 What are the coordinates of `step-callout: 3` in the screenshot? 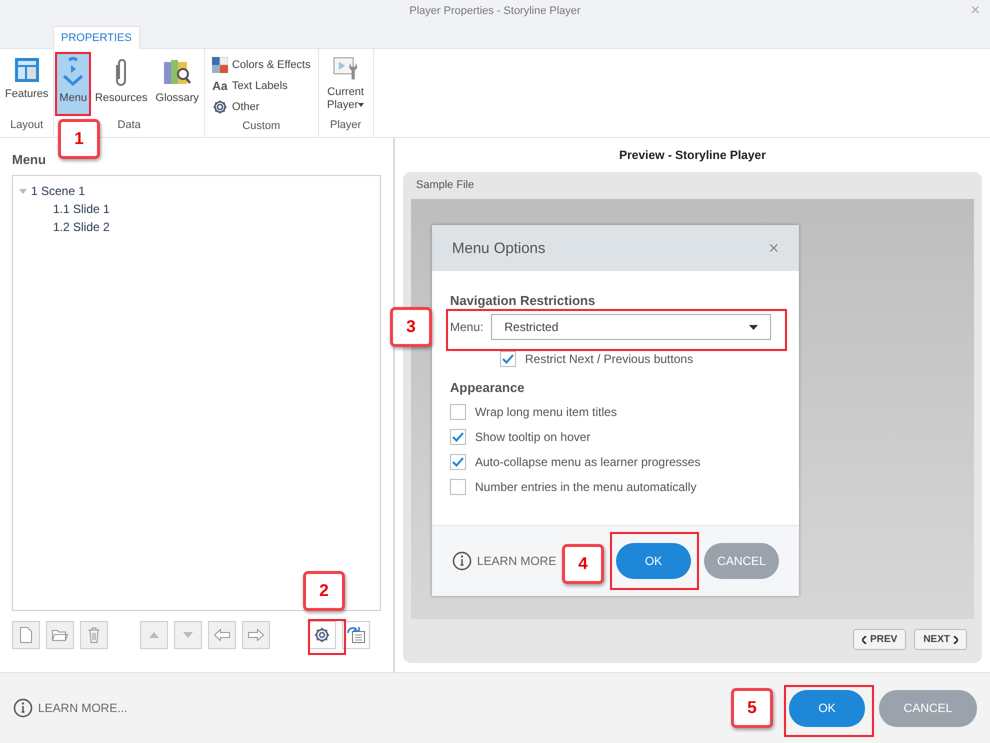 It's located at (411, 327).